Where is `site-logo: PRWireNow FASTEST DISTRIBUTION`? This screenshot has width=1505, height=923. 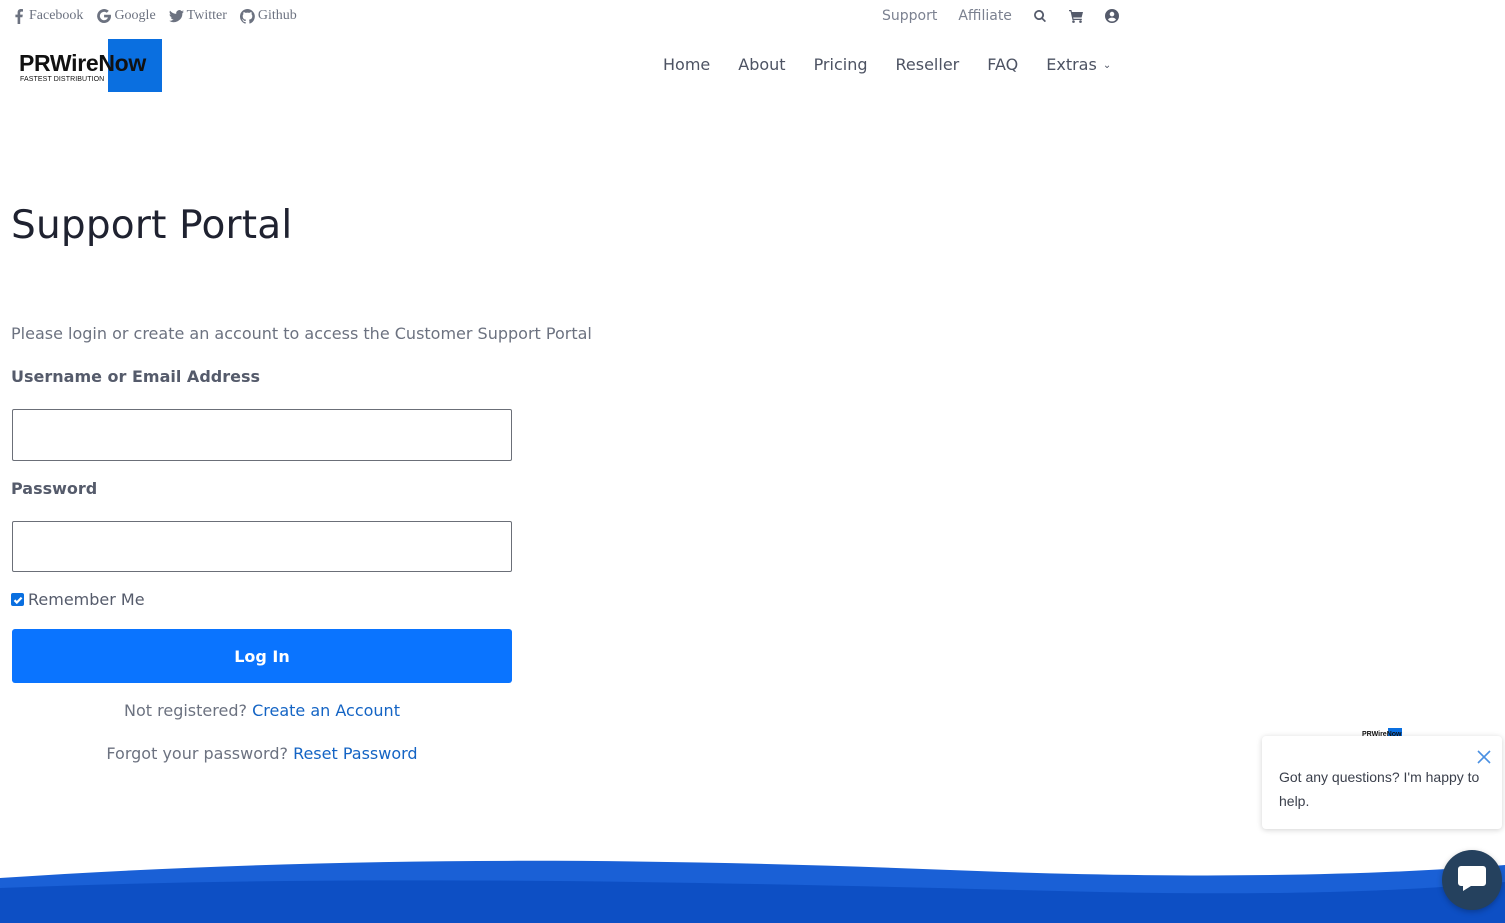 site-logo: PRWireNow FASTEST DISTRIBUTION is located at coordinates (90, 65).